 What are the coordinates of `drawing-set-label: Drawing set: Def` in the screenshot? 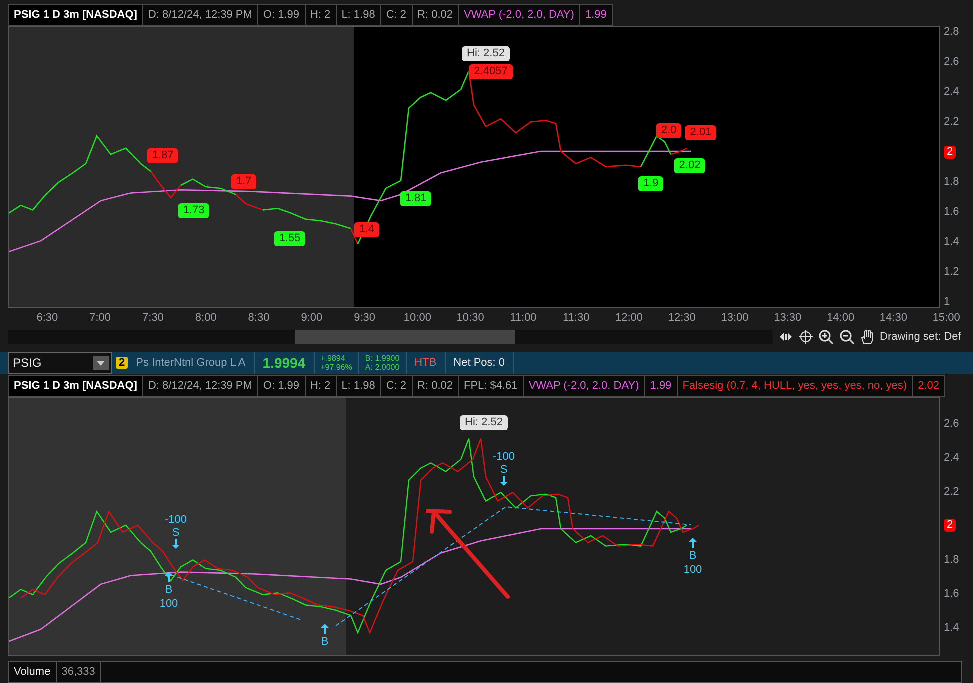 It's located at (921, 337).